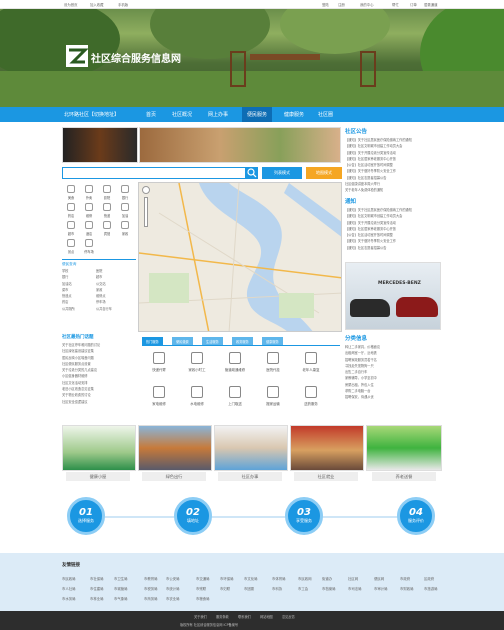 This screenshot has width=504, height=630. Describe the element at coordinates (148, 173) in the screenshot. I see `search-field` at that location.